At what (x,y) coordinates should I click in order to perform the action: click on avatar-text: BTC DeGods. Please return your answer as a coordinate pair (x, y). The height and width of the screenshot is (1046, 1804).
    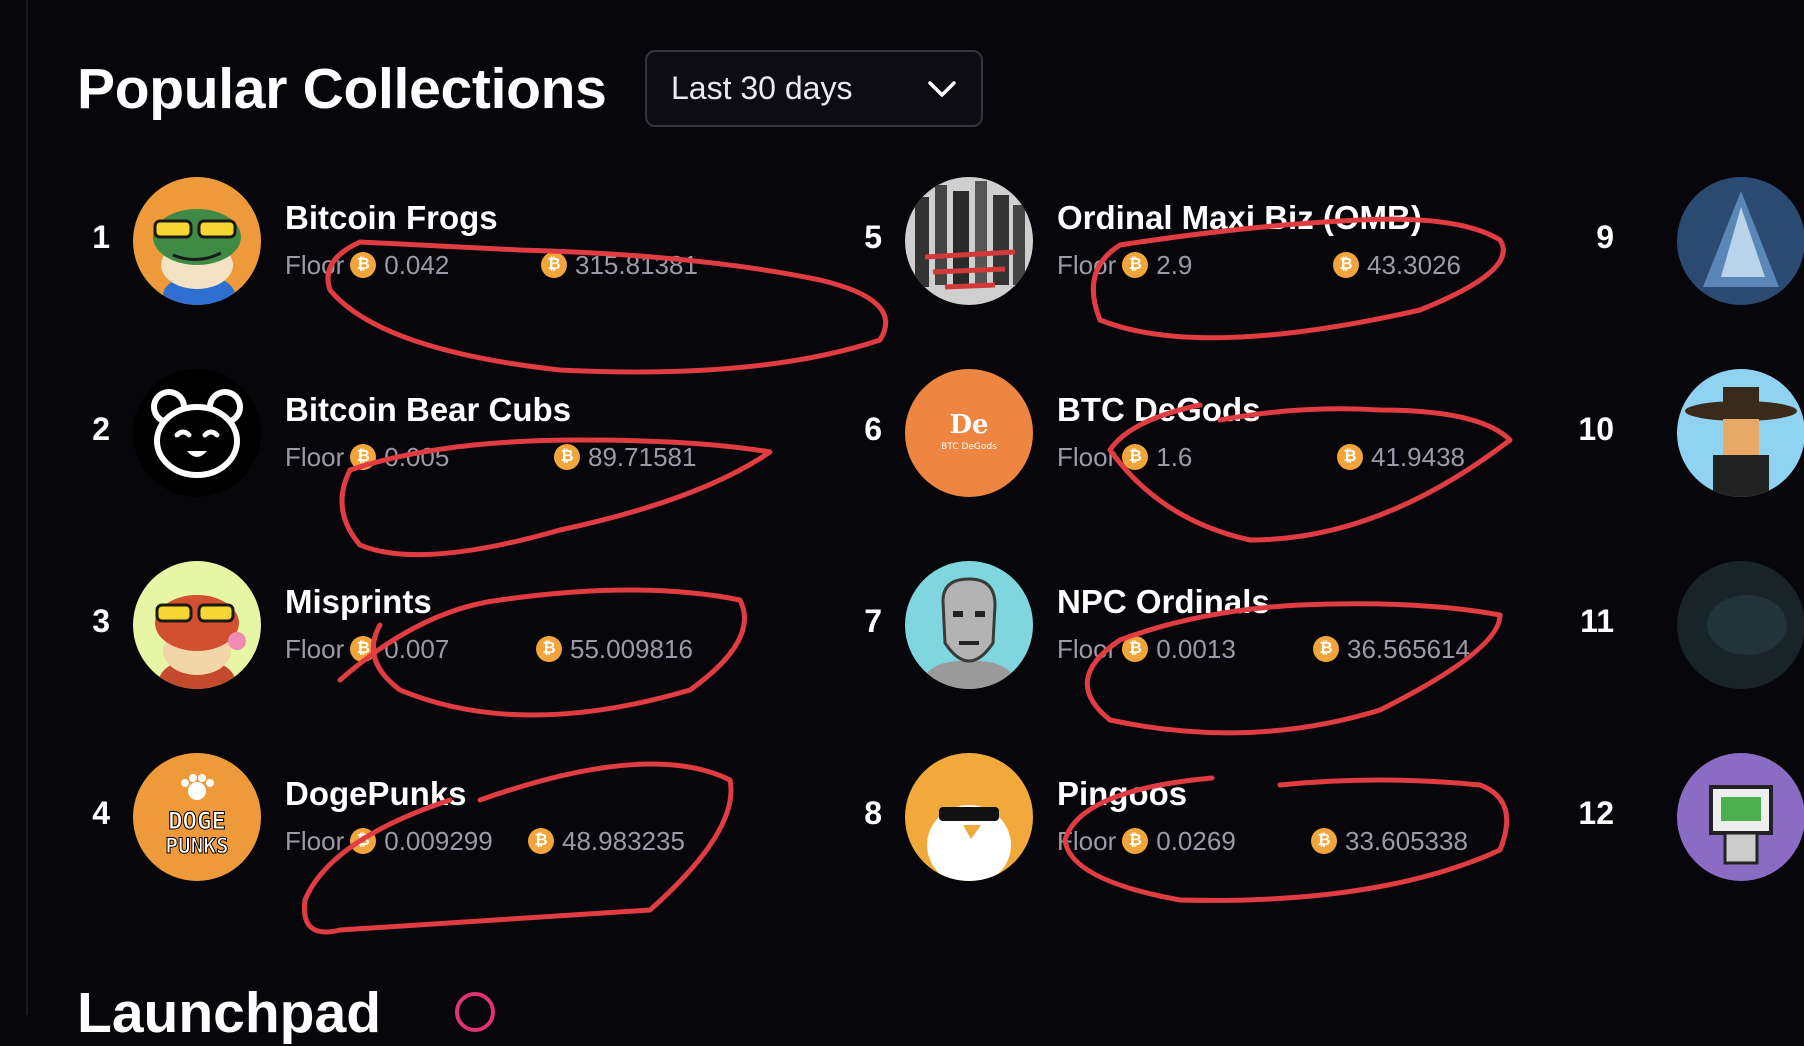
    Looking at the image, I should click on (969, 447).